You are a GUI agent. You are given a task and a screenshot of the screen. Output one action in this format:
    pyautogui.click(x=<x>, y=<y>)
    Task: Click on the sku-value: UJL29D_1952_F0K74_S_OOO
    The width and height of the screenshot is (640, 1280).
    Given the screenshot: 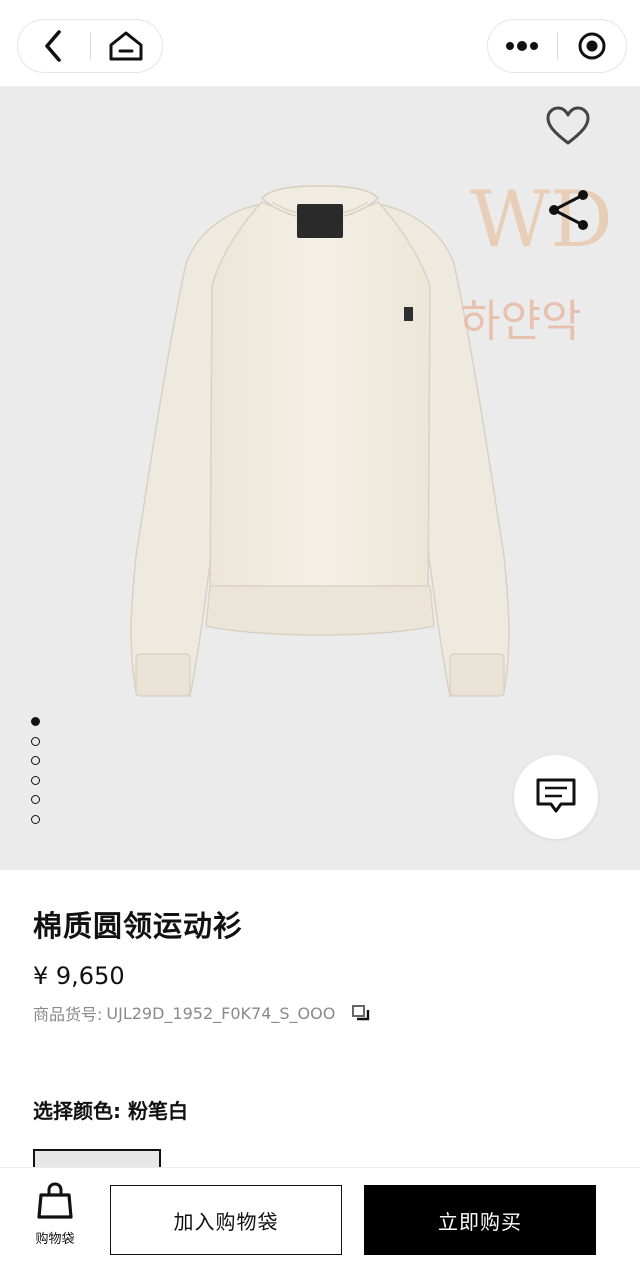 What is the action you would take?
    pyautogui.click(x=221, y=1013)
    